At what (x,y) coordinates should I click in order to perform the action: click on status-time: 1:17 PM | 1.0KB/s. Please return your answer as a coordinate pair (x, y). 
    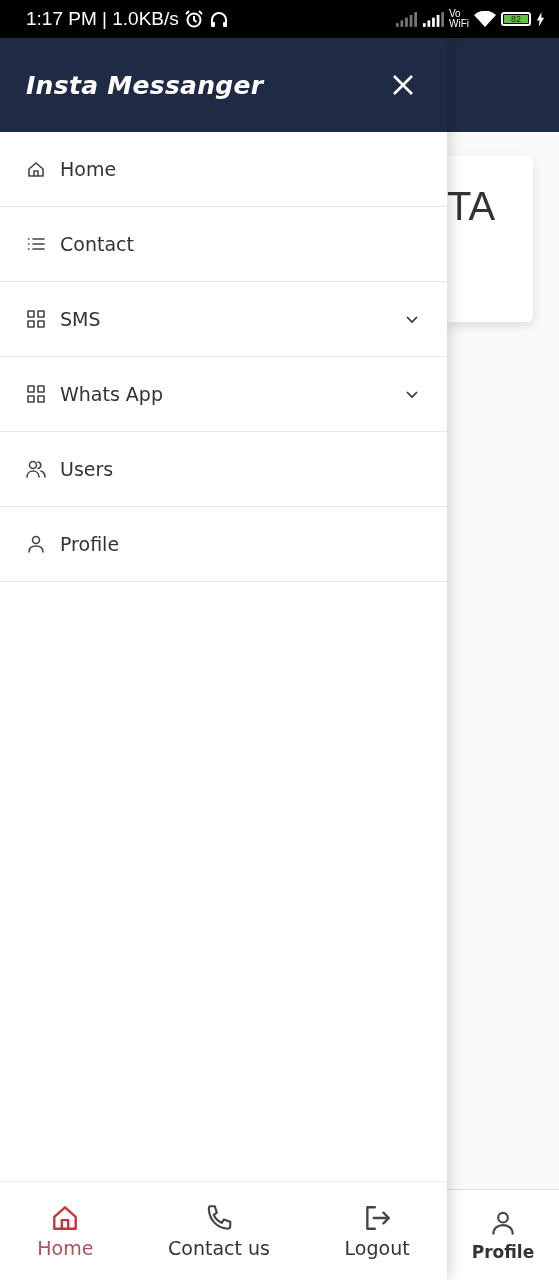
    Looking at the image, I should click on (102, 19).